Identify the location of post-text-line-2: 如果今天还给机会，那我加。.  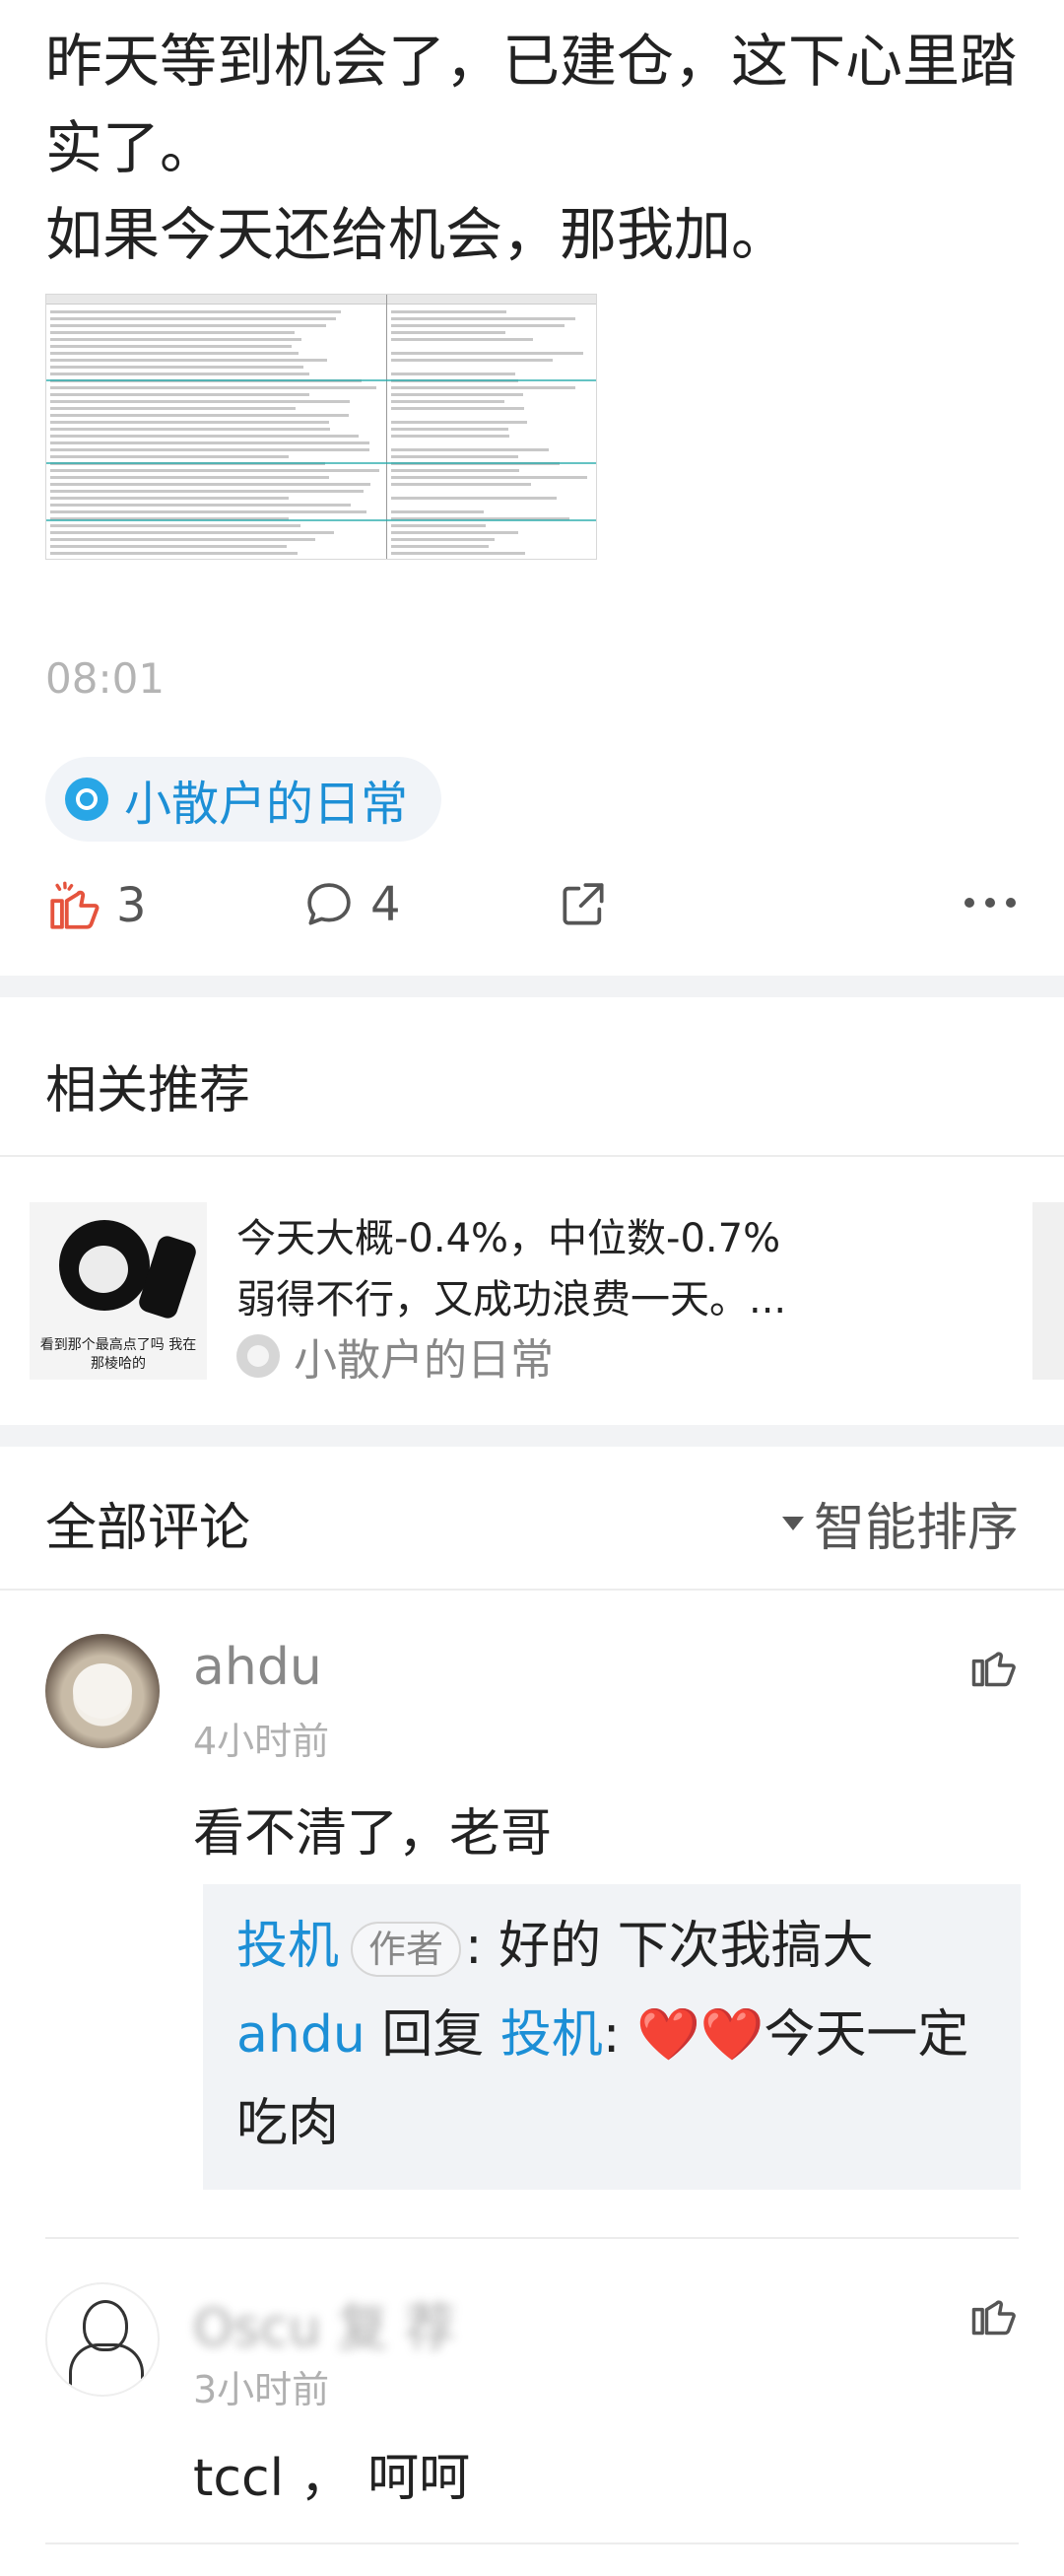
(417, 234).